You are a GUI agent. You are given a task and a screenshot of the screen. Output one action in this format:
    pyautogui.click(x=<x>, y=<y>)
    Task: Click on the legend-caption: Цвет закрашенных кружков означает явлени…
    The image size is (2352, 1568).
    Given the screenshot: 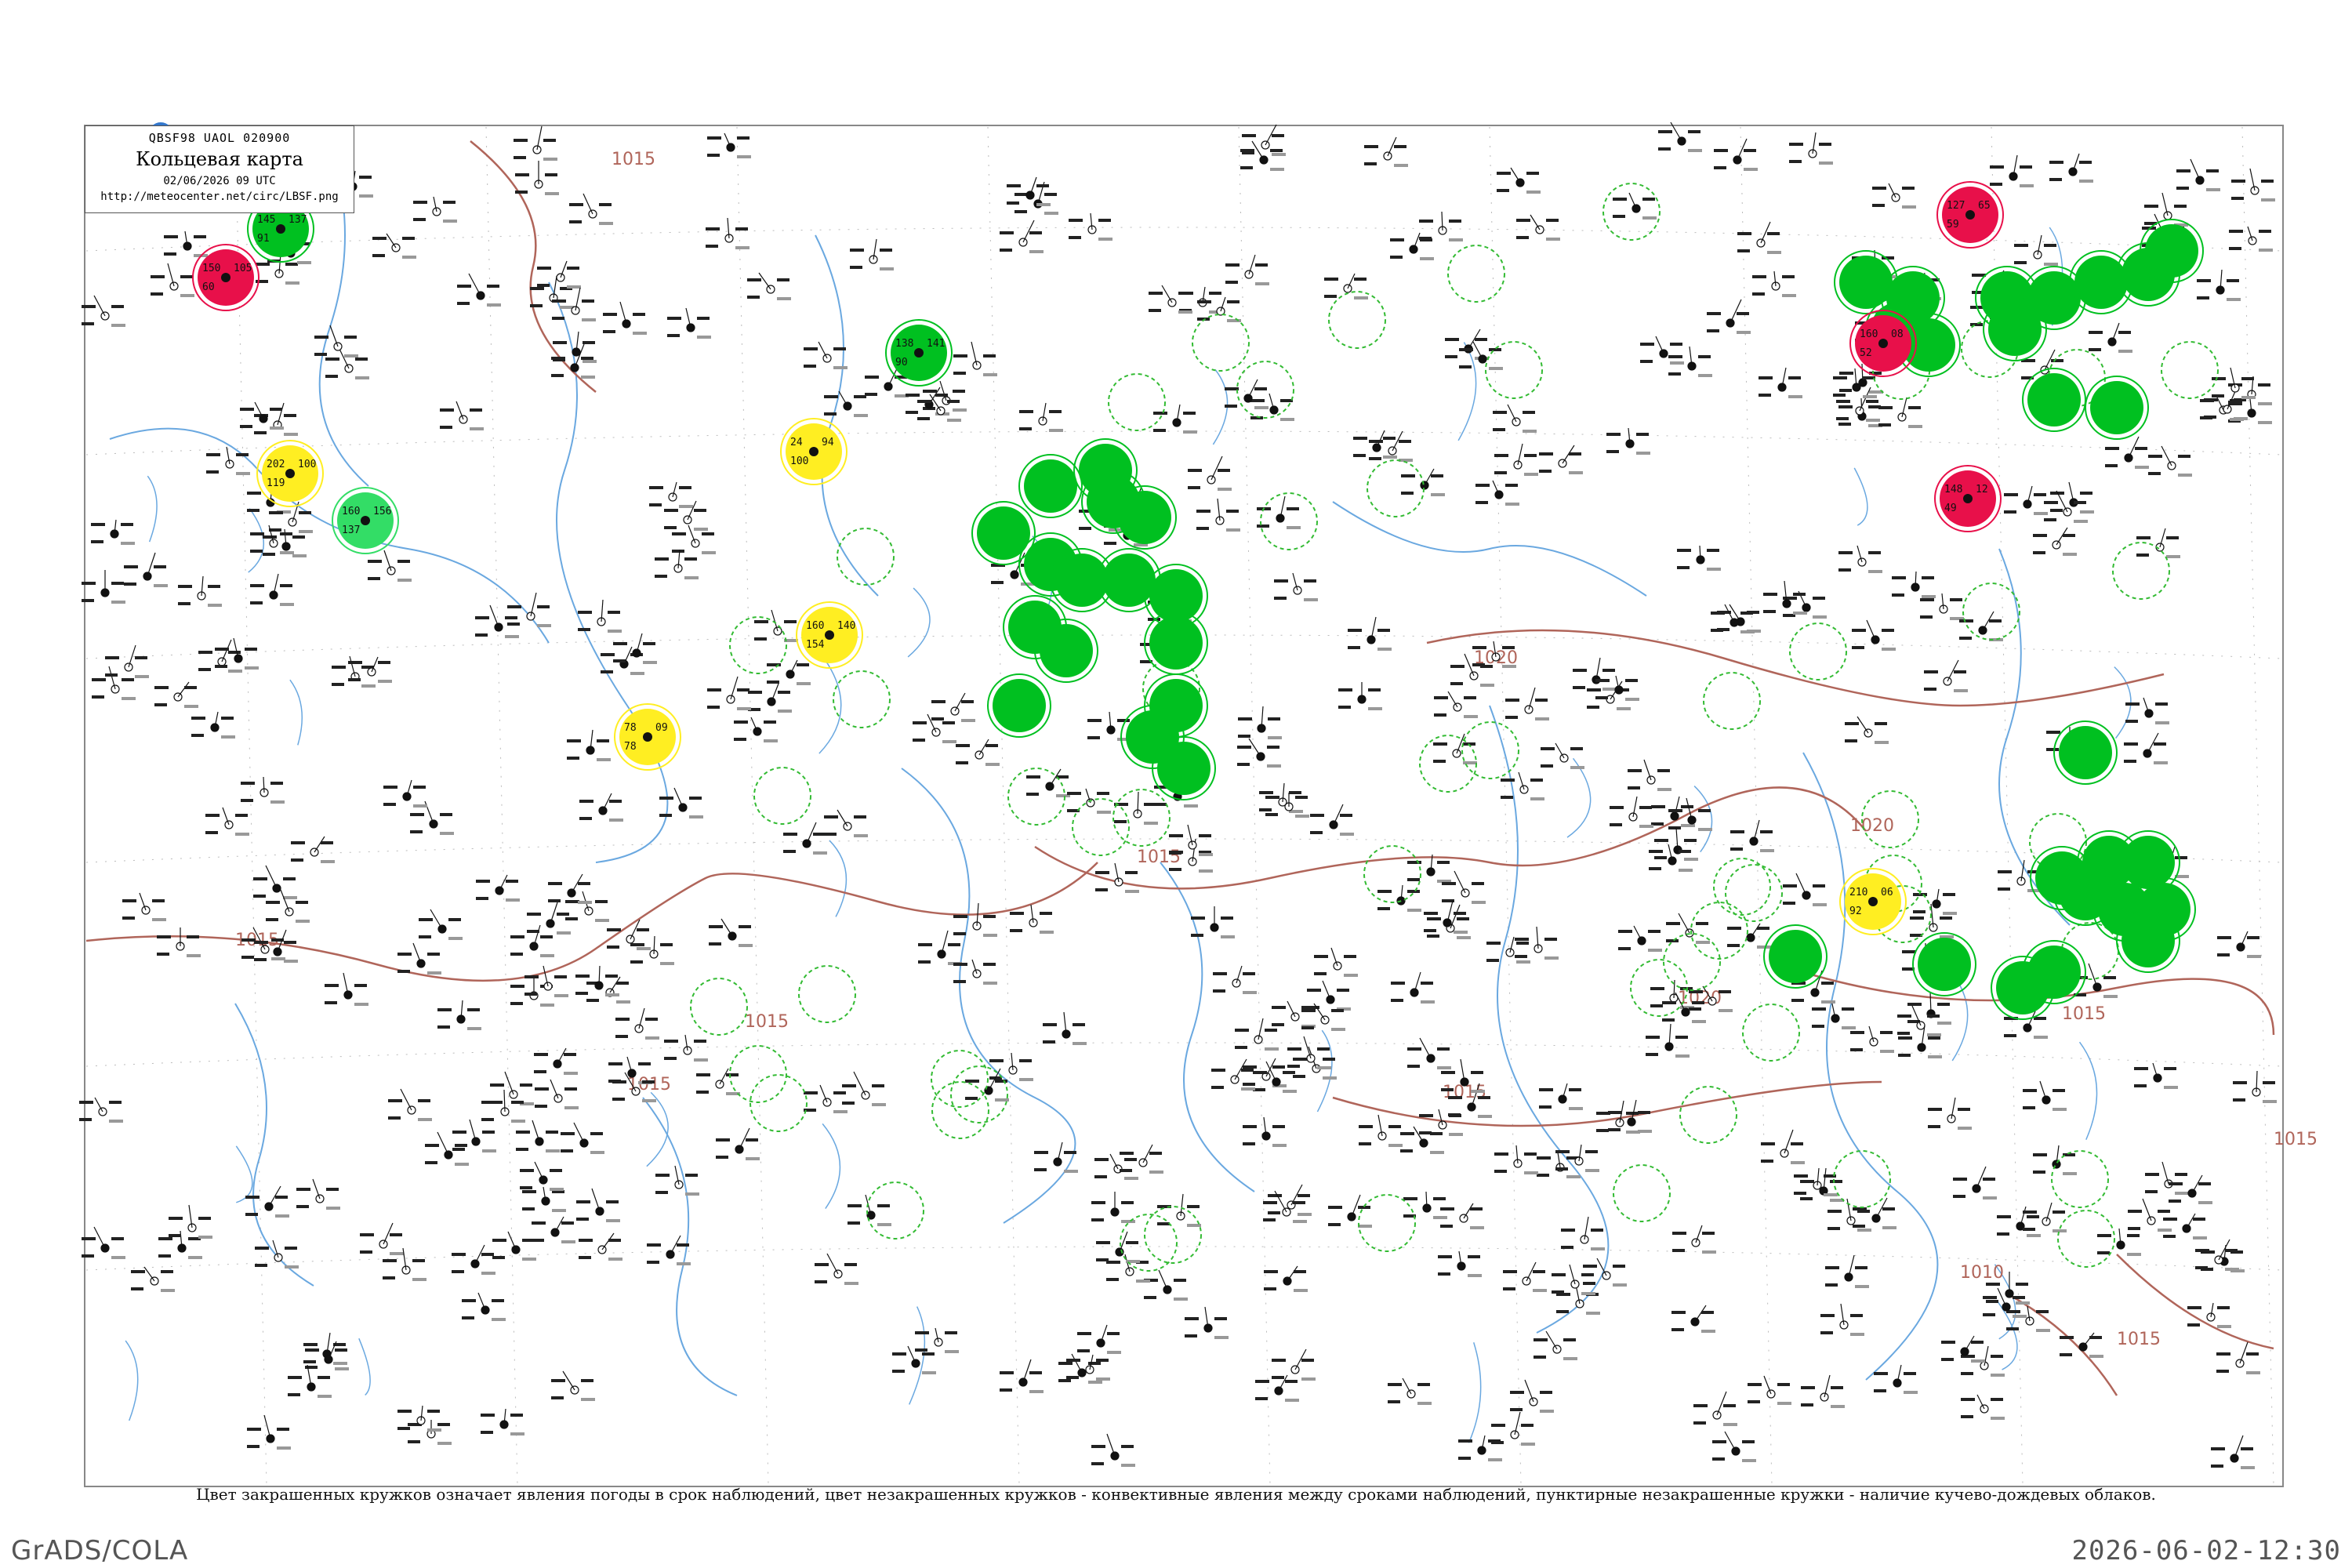 What is the action you would take?
    pyautogui.click(x=1176, y=1494)
    